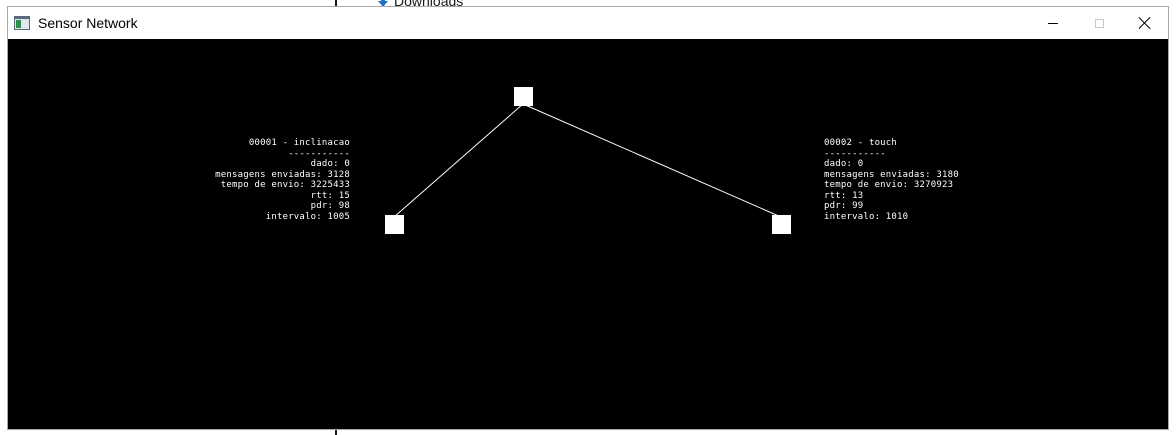  What do you see at coordinates (22, 23) in the screenshot?
I see `app-window-icon` at bounding box center [22, 23].